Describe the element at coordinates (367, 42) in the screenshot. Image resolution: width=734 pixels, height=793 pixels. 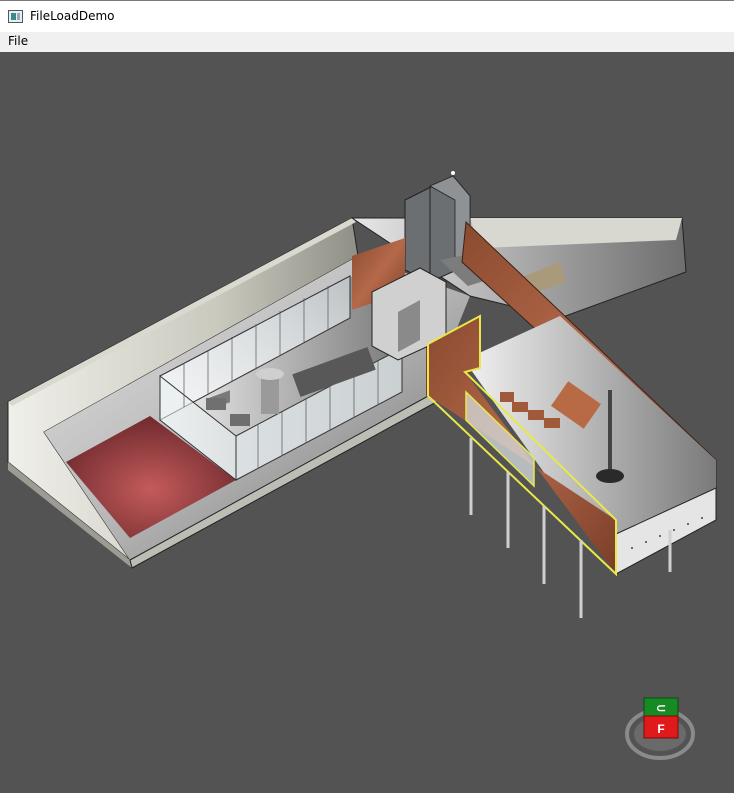
I see `menu-bar: File` at that location.